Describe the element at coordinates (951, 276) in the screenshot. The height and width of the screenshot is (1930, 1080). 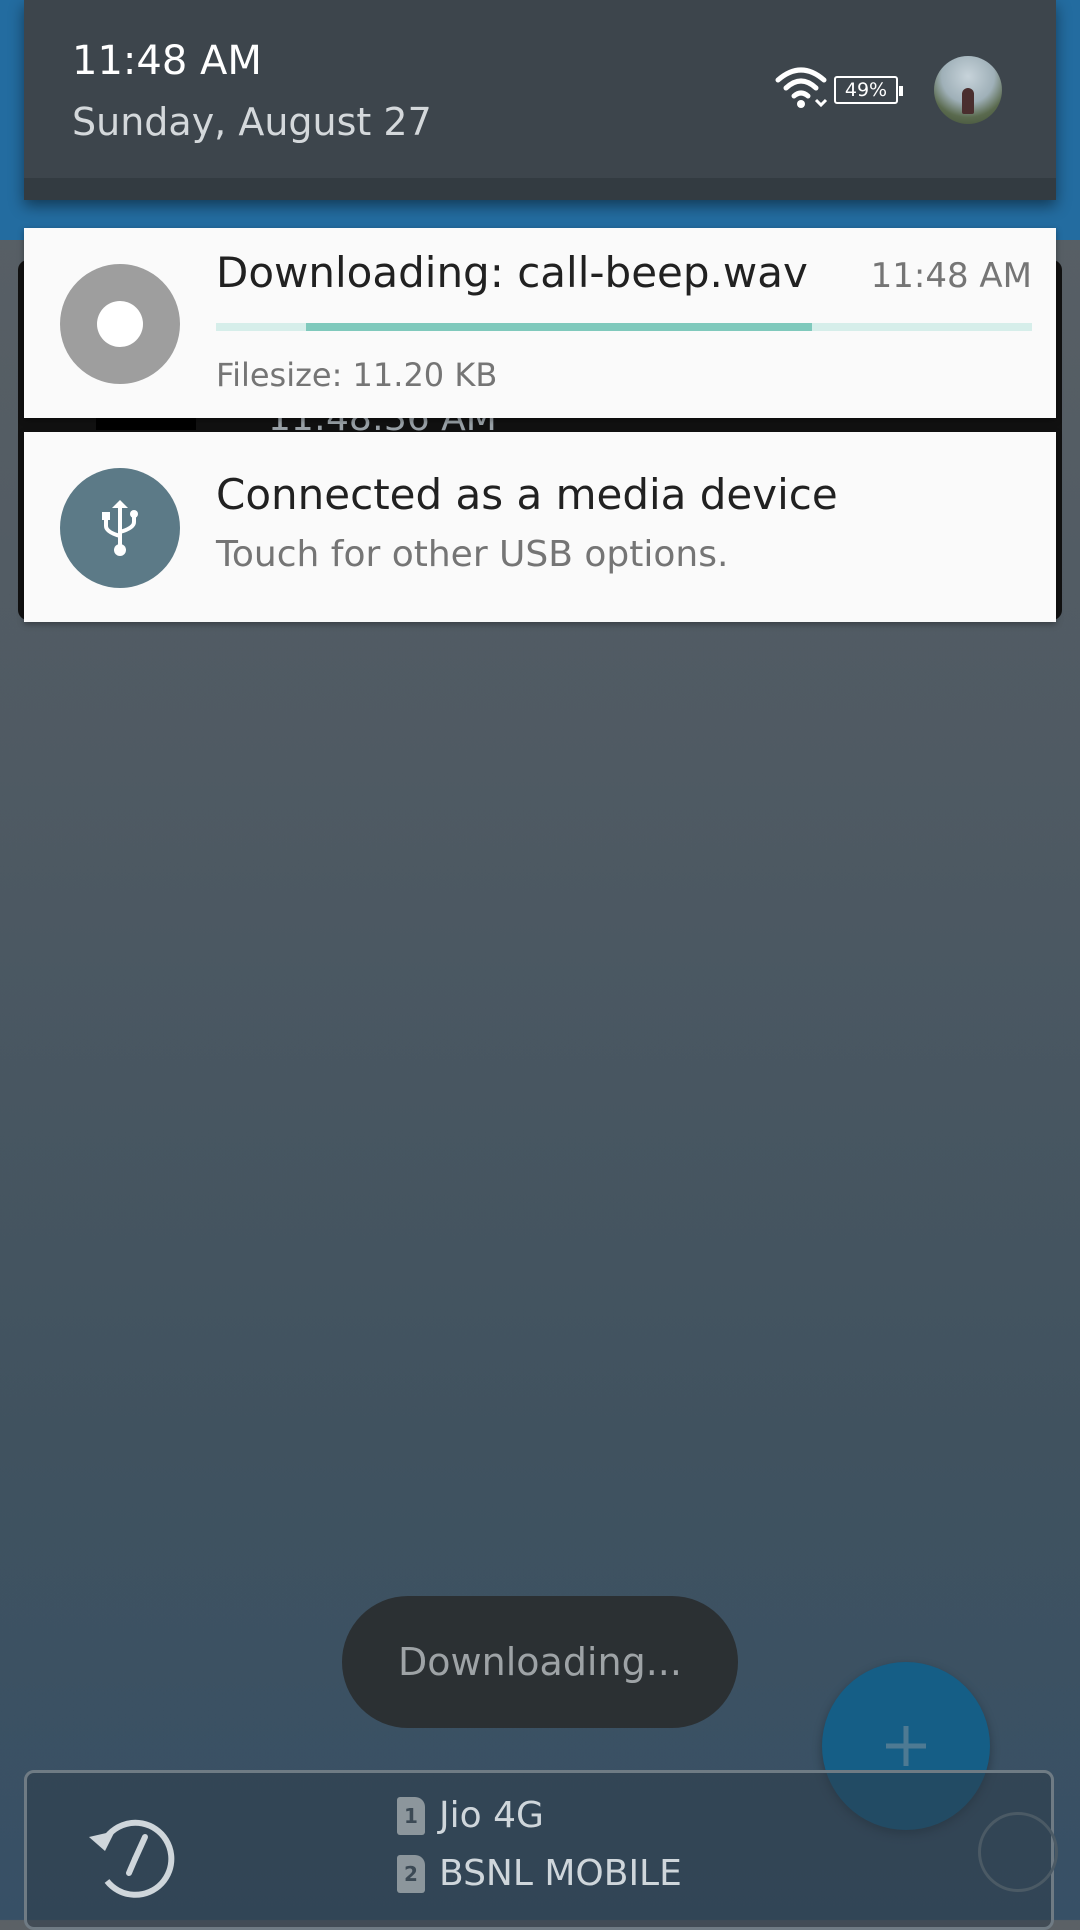
I see `notification-time: 11:48 AM` at that location.